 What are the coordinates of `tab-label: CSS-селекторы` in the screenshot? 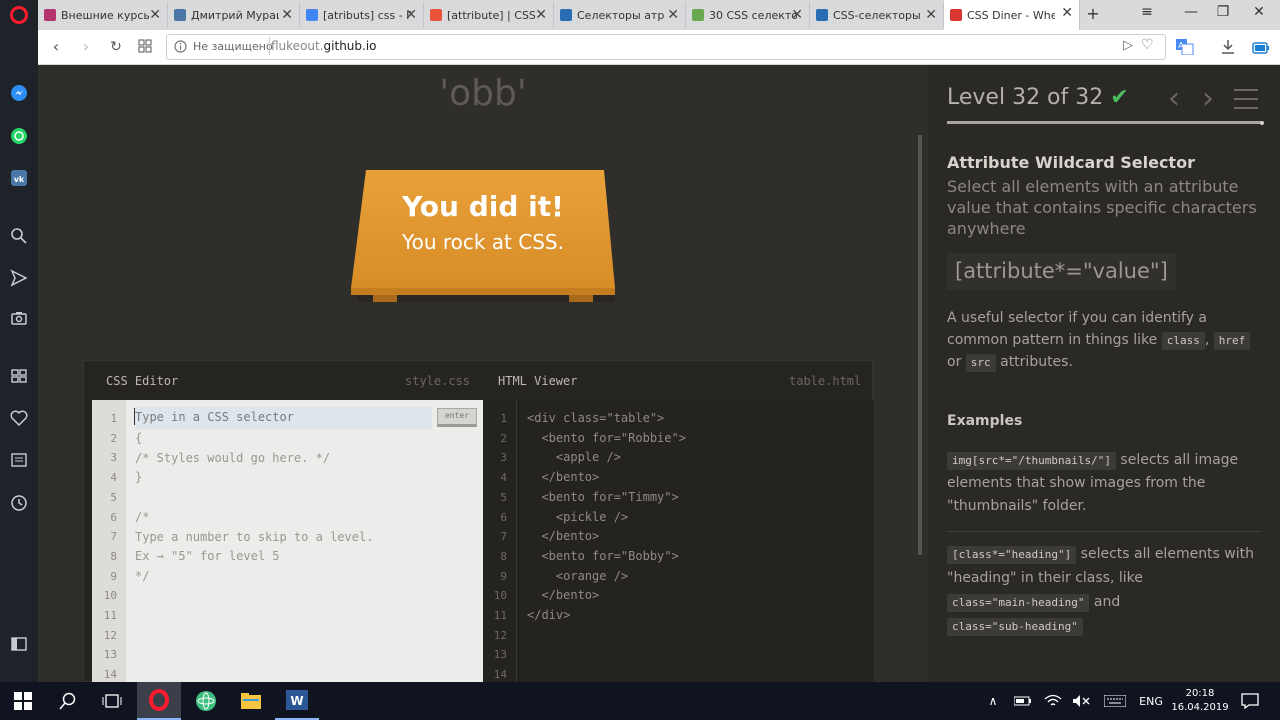 It's located at (877, 15).